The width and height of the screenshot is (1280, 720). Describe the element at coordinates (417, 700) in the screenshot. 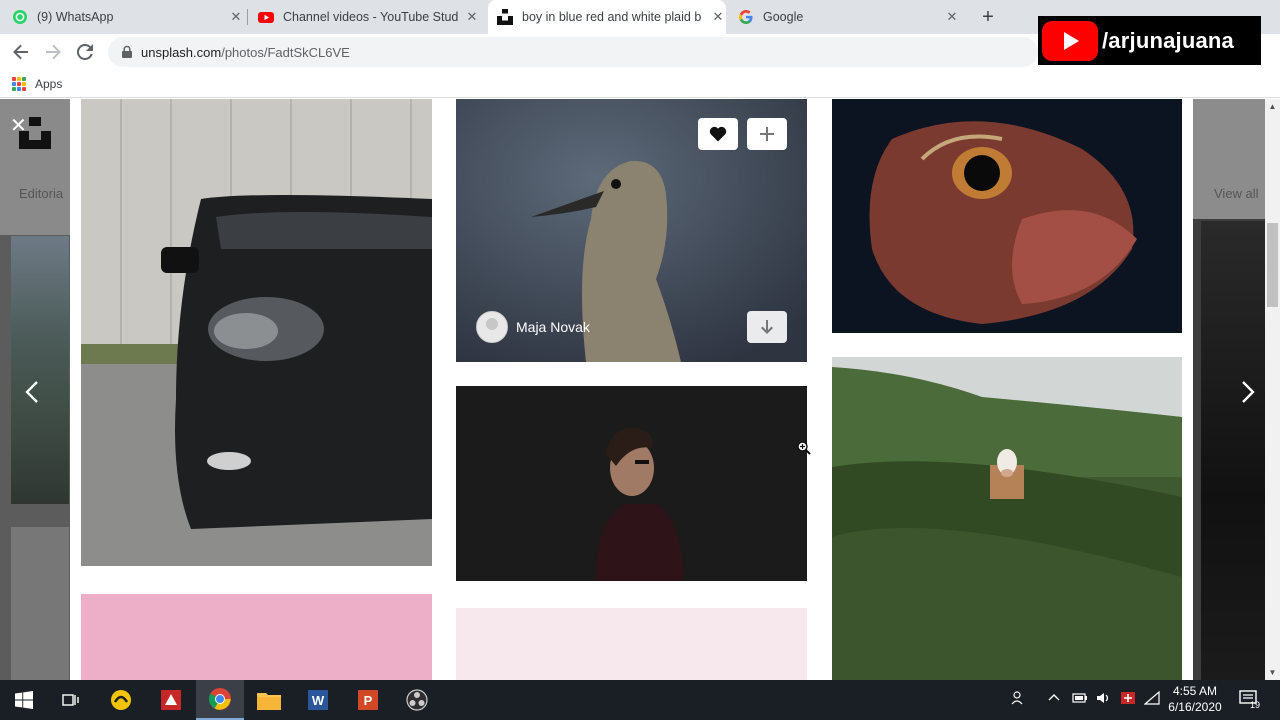

I see `obs-icon` at that location.